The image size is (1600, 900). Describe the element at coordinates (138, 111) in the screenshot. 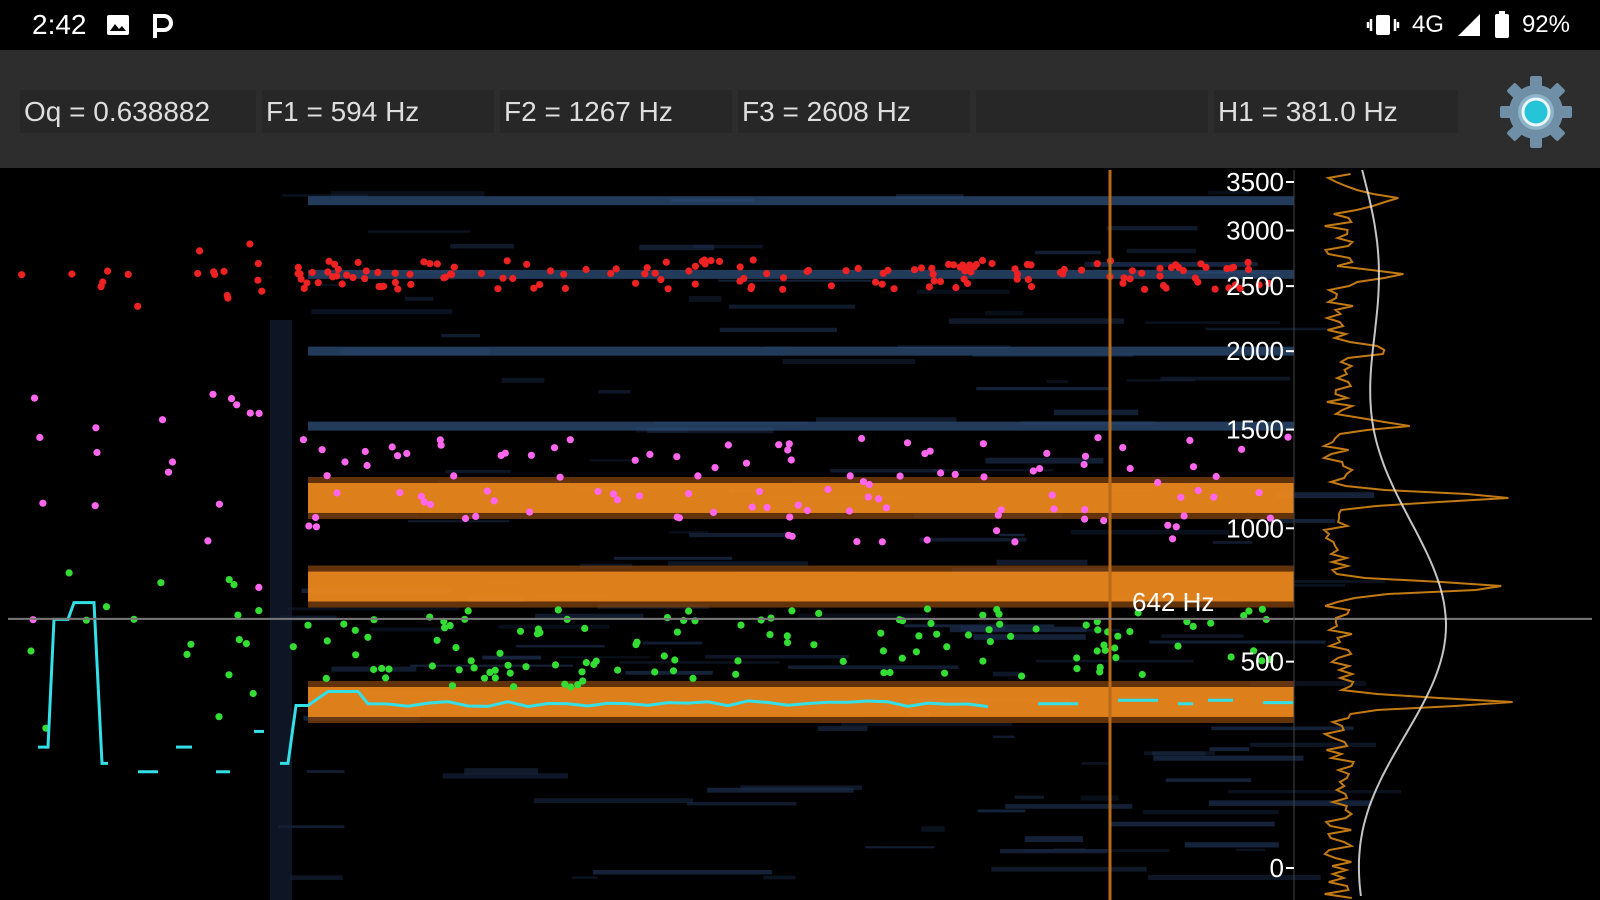

I see `oq-readout: Oq = 0.638882` at that location.